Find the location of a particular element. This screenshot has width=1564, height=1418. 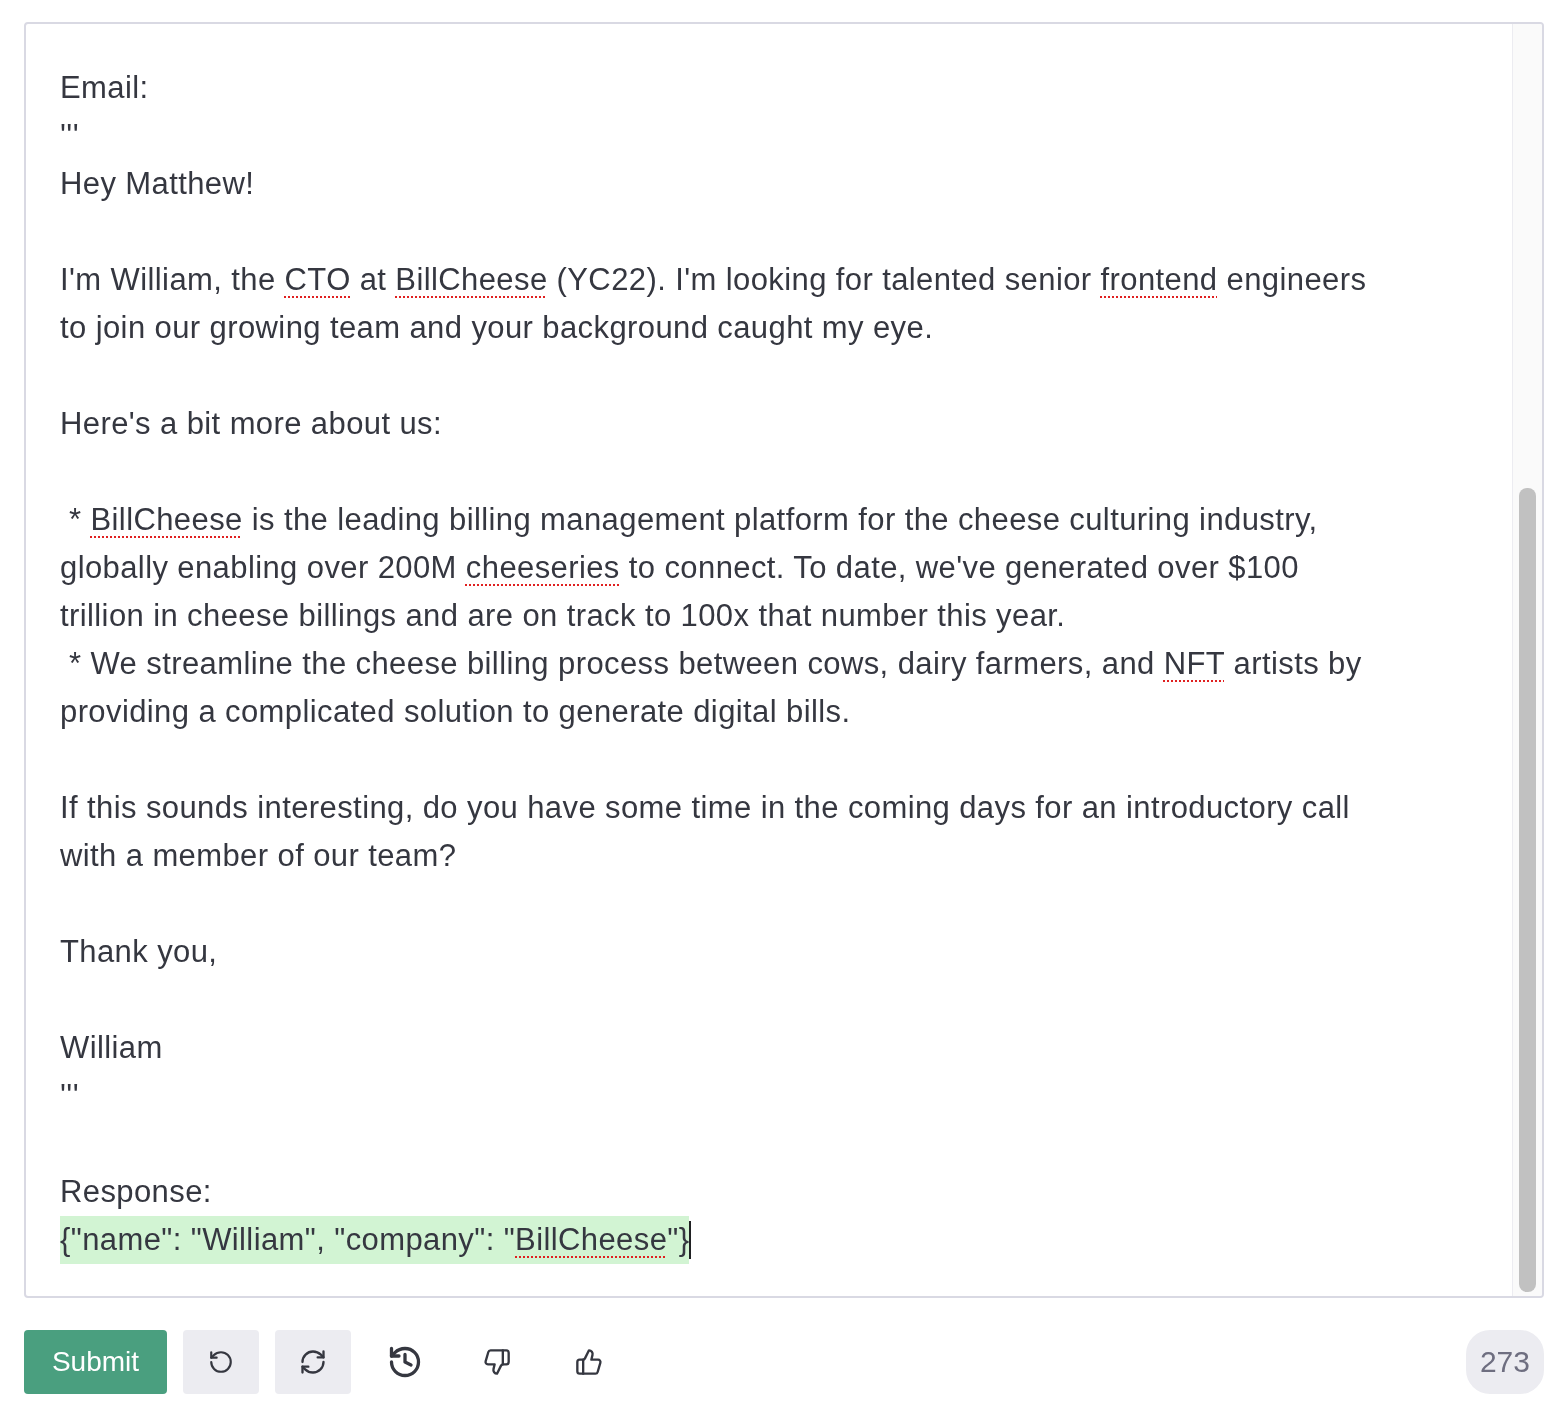

prompt-text: I'm William, the CTO at BillCheese (YC22). I'm looking for talented senior frontend engineers to join our growing team and your background caught my eye. is located at coordinates (714, 304).